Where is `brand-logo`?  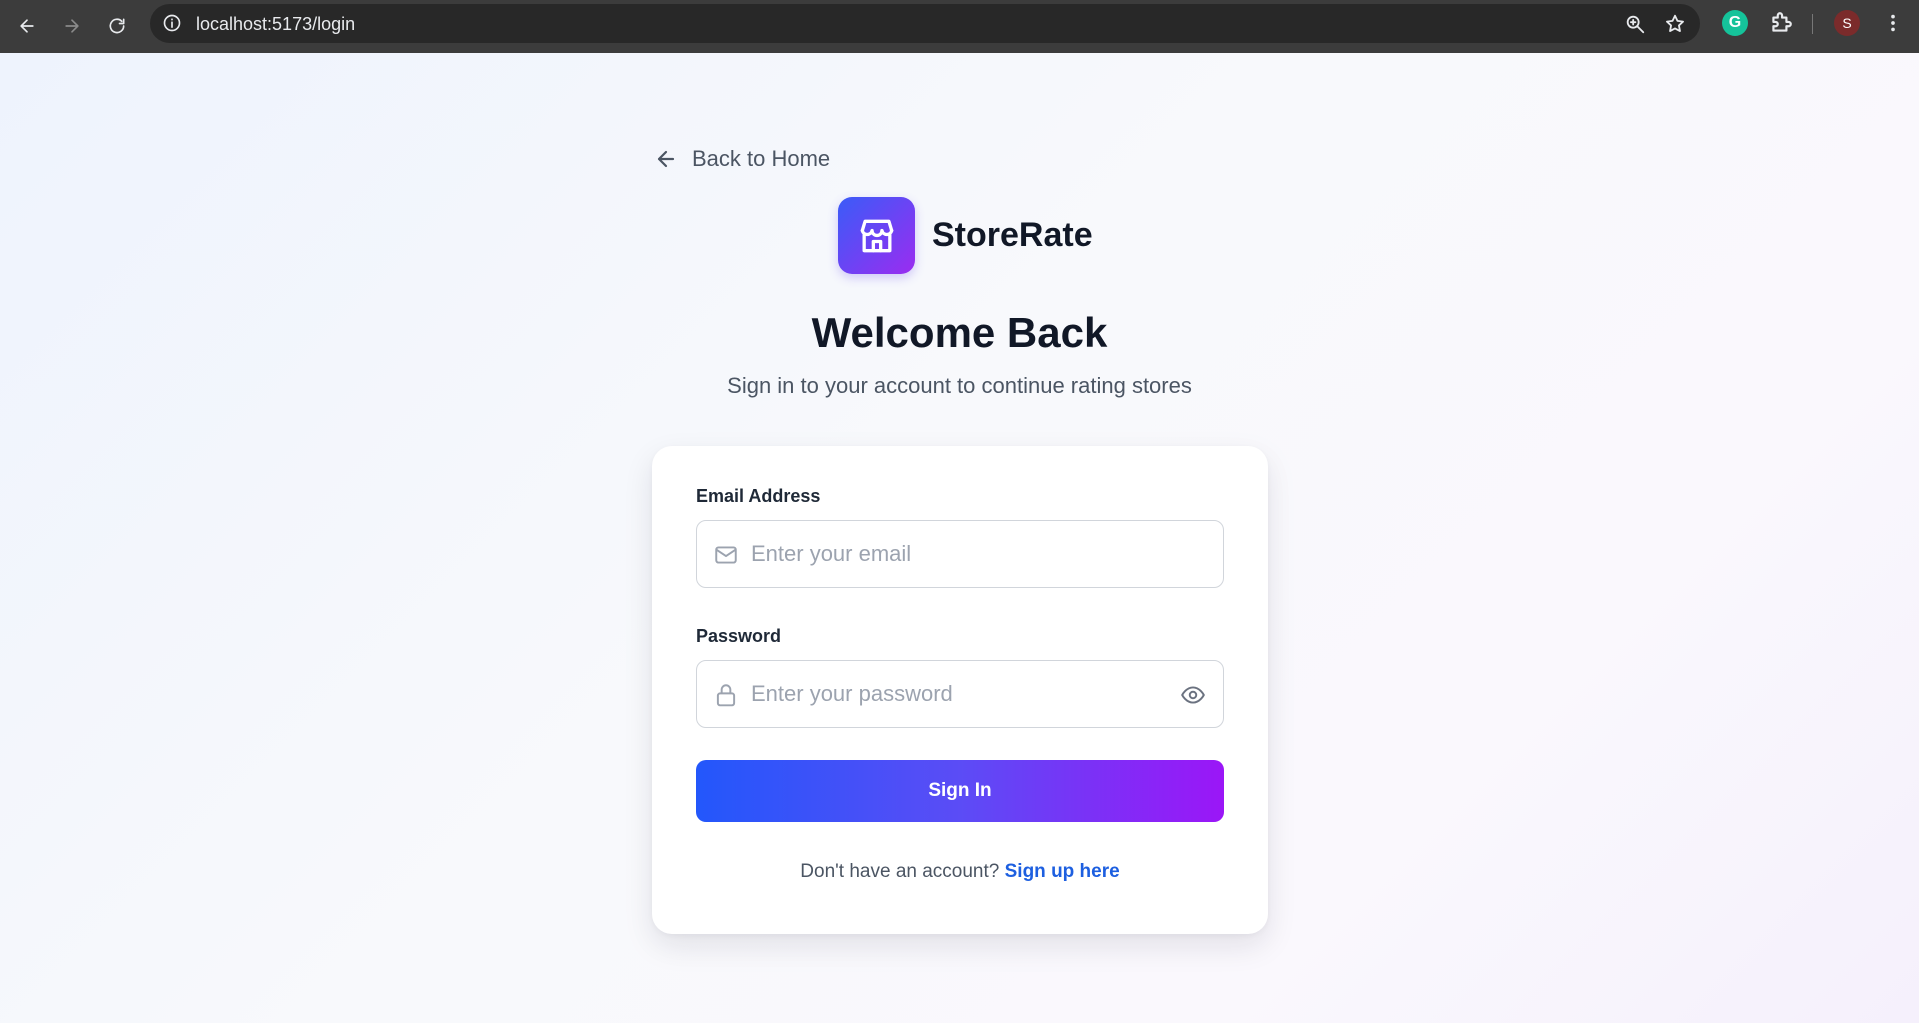
brand-logo is located at coordinates (876, 235).